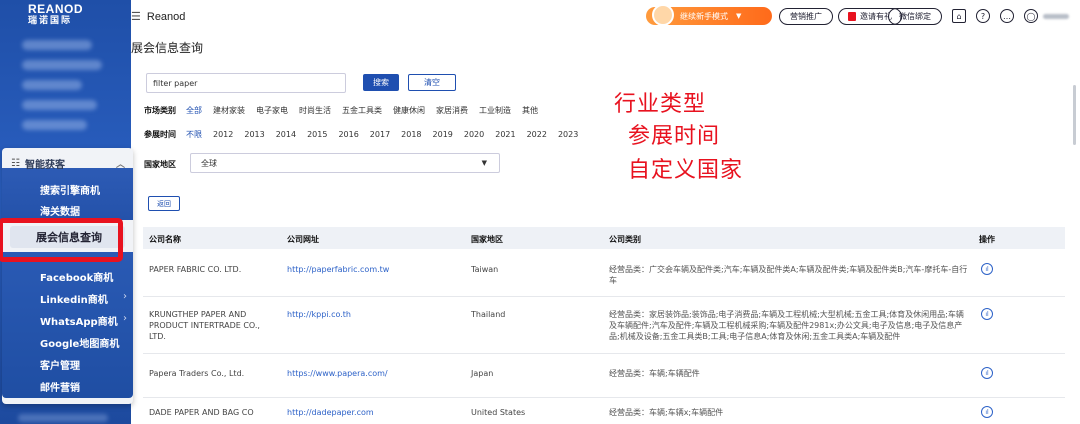 Image resolution: width=1080 pixels, height=424 pixels. Describe the element at coordinates (443, 134) in the screenshot. I see `time-option: 2019` at that location.